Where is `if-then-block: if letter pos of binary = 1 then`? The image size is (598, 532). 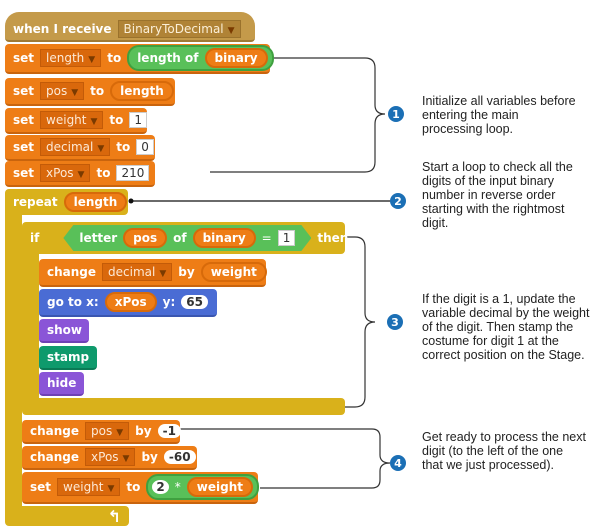
if-then-block: if letter pos of binary = 1 then is located at coordinates (185, 238).